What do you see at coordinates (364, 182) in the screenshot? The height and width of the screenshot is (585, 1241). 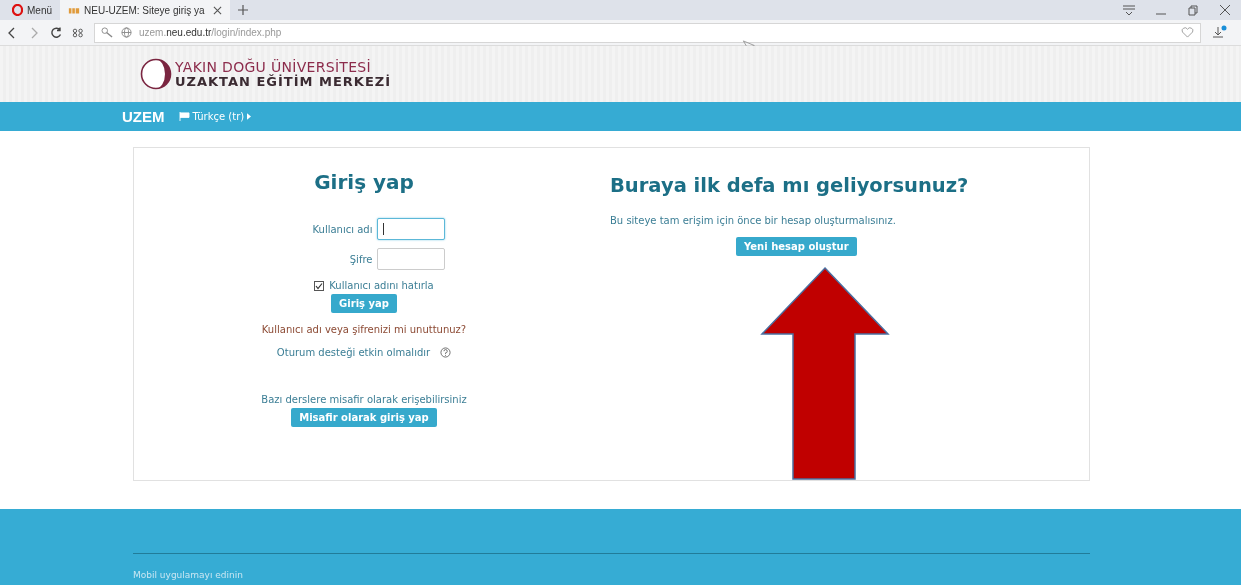 I see `login-heading: Giriş yap` at bounding box center [364, 182].